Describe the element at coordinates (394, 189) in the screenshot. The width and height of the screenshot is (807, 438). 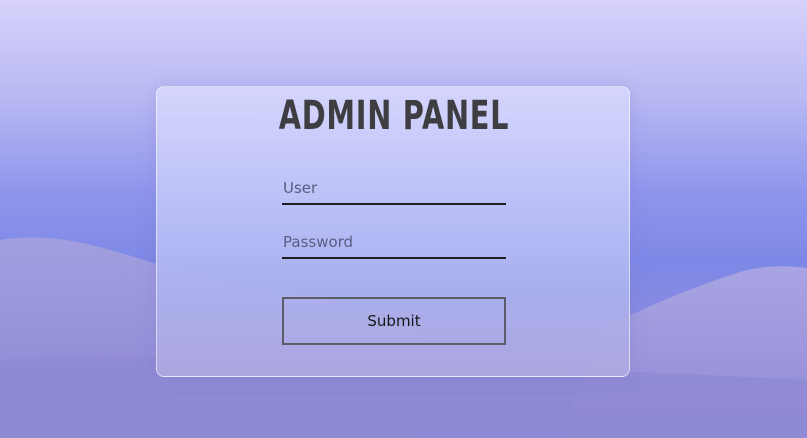
I see `user-input` at that location.